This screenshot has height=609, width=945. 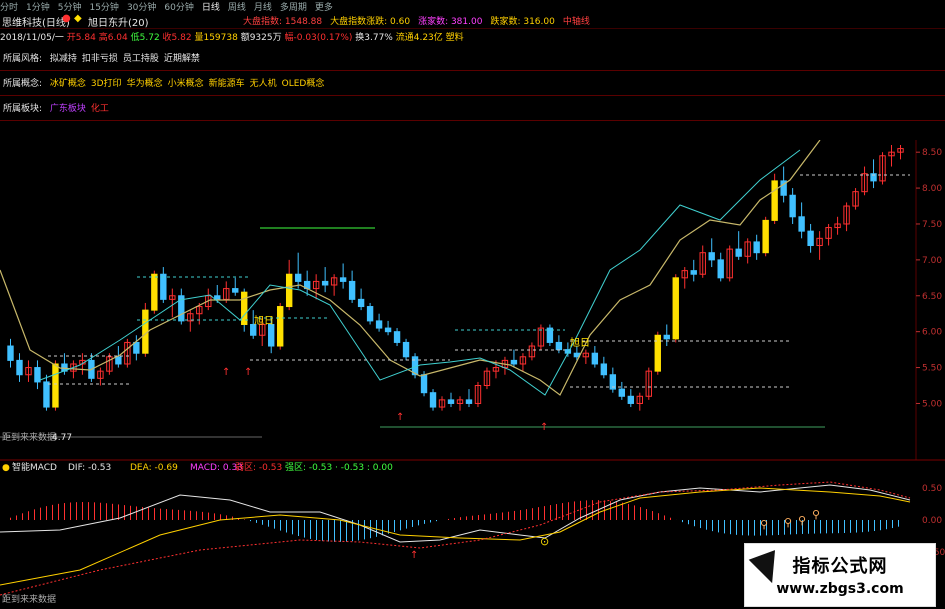 What do you see at coordinates (263, 82) in the screenshot?
I see `tag: 无人机` at bounding box center [263, 82].